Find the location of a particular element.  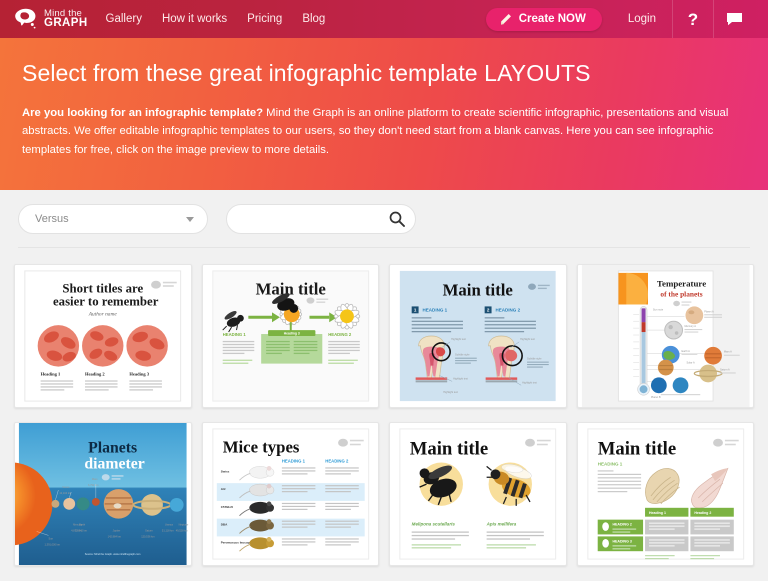

svg-text: Earth is located at coordinates (82, 525).